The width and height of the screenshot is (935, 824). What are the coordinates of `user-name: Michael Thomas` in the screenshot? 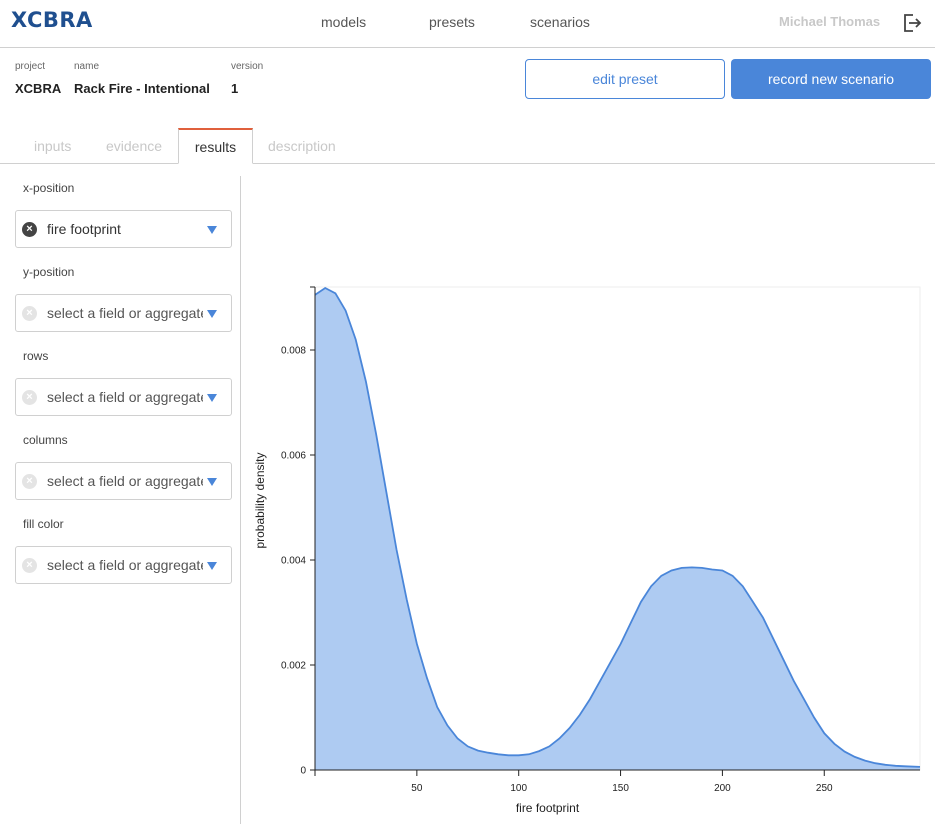 It's located at (829, 21).